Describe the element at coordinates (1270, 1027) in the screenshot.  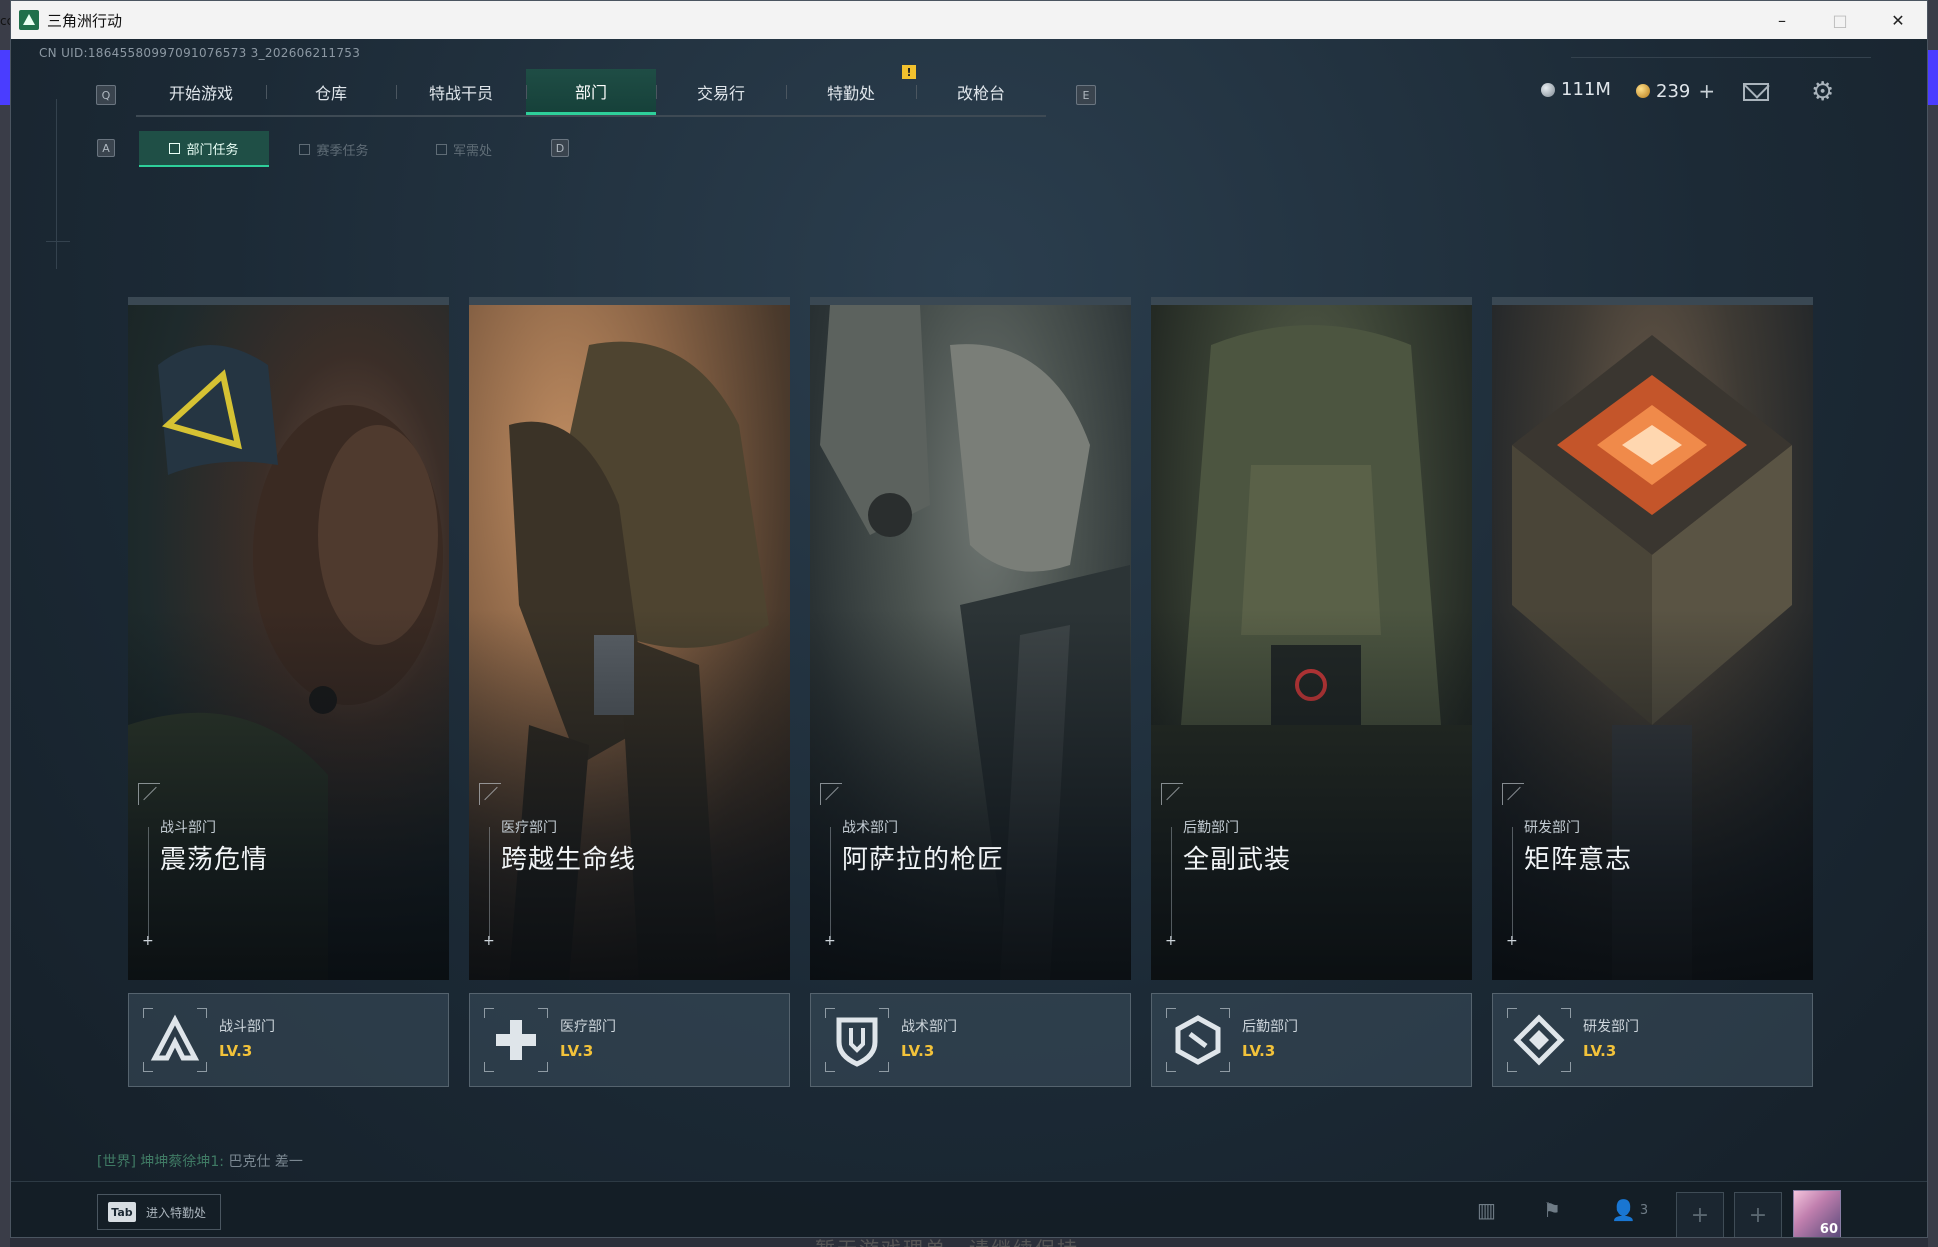
I see `department-name: 后勤部门` at that location.